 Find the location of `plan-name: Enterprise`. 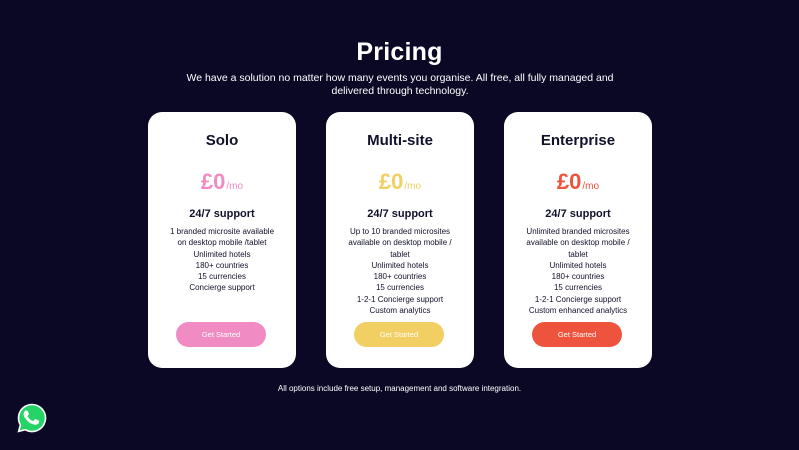

plan-name: Enterprise is located at coordinates (578, 140).